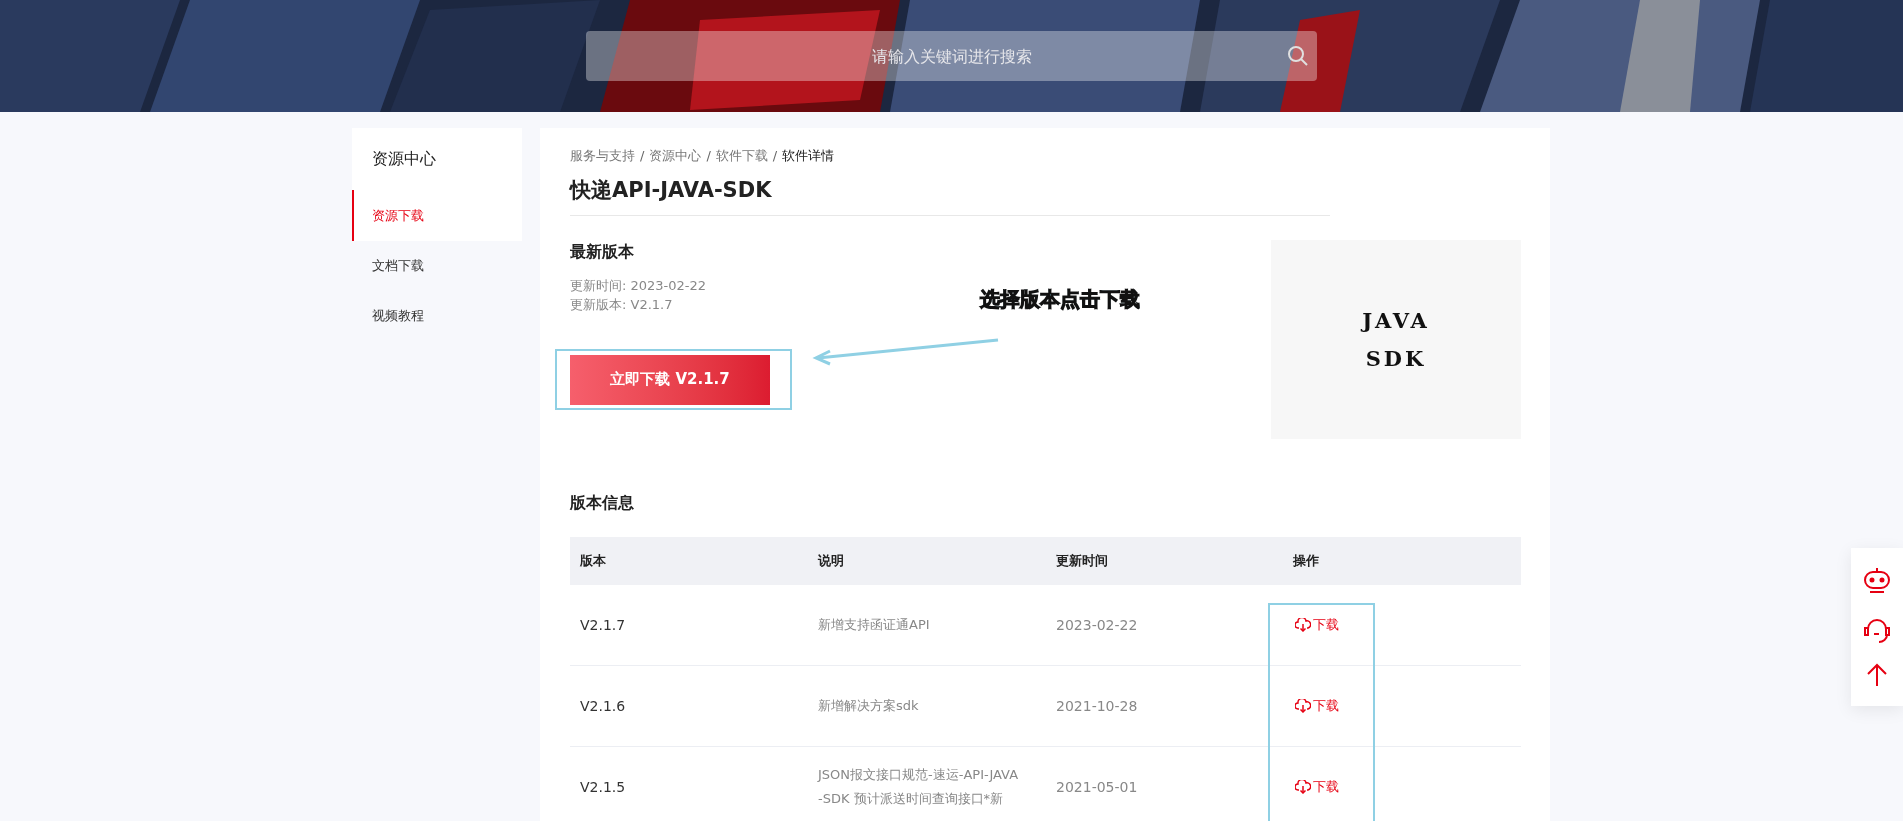 The height and width of the screenshot is (821, 1903). What do you see at coordinates (1060, 299) in the screenshot?
I see `annotation-text: 选择版本点击下载` at bounding box center [1060, 299].